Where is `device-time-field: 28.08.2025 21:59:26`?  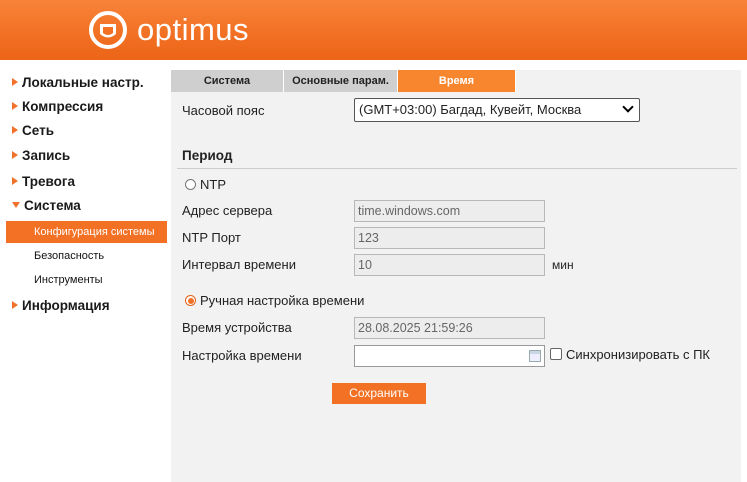 device-time-field: 28.08.2025 21:59:26 is located at coordinates (449, 328).